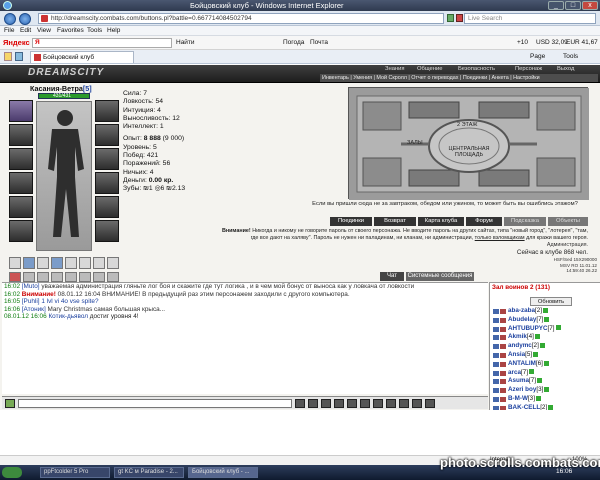 The width and height of the screenshot is (600, 480). Describe the element at coordinates (450, 18) in the screenshot. I see `refresh-icon` at that location.